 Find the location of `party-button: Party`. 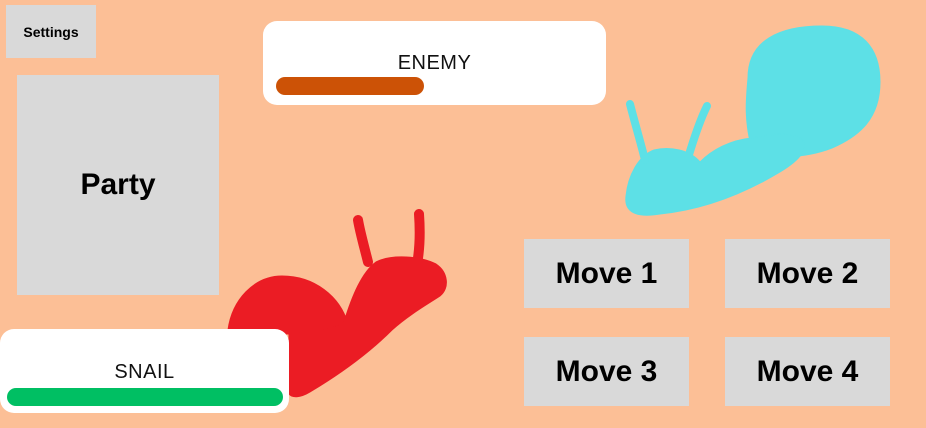

party-button: Party is located at coordinates (118, 185).